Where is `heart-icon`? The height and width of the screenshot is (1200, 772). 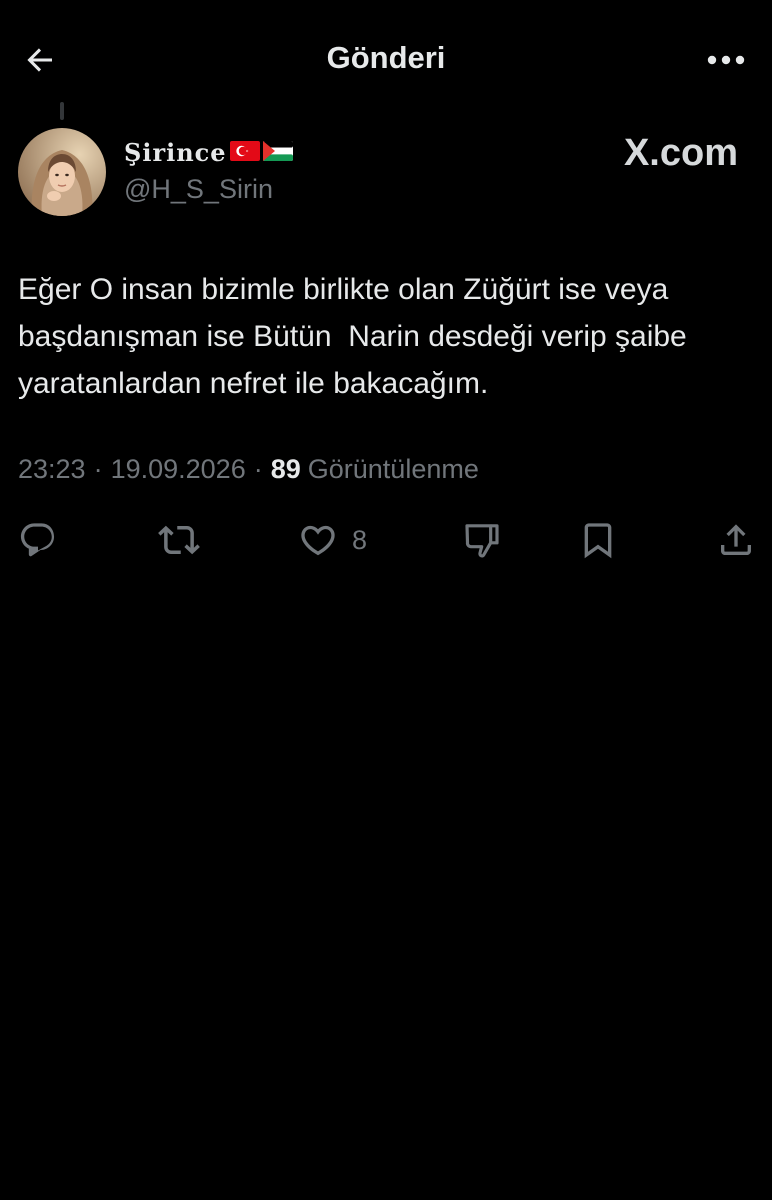 heart-icon is located at coordinates (318, 540).